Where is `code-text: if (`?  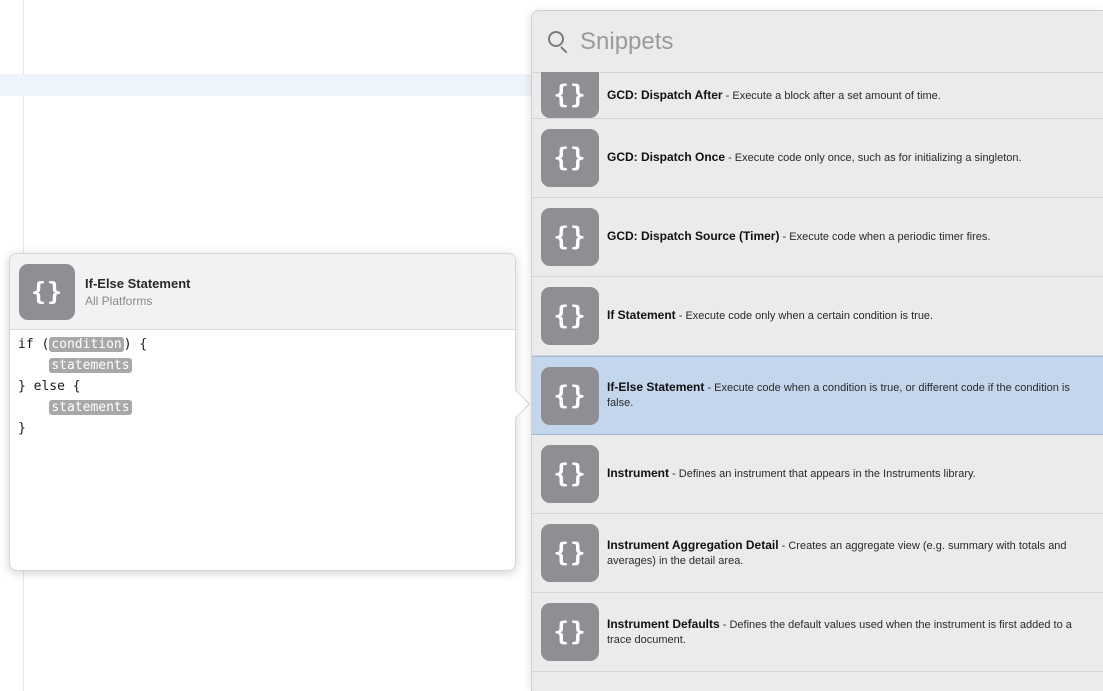 code-text: if ( is located at coordinates (34, 344).